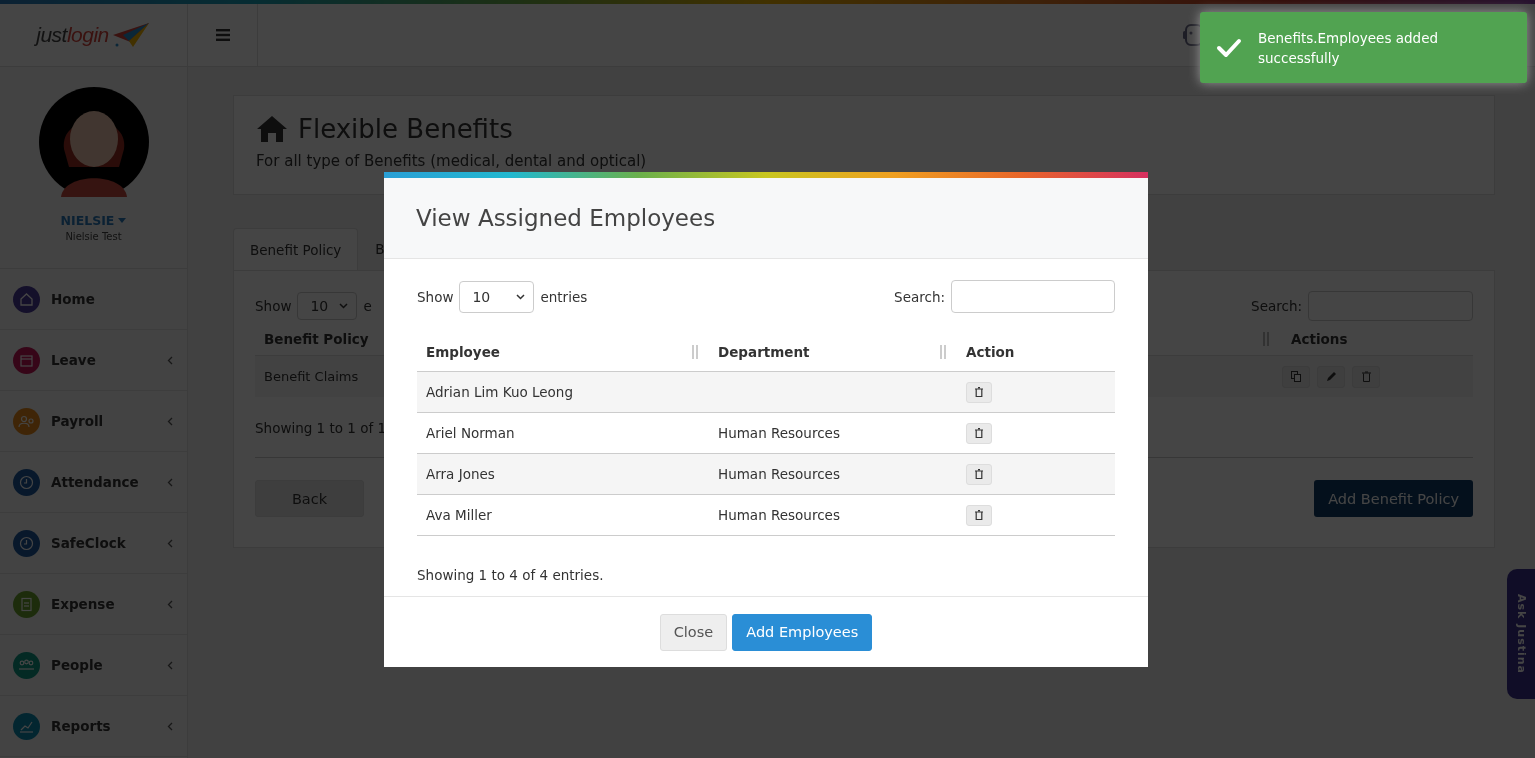 The image size is (1535, 758). What do you see at coordinates (26, 726) in the screenshot?
I see `chart-icon` at bounding box center [26, 726].